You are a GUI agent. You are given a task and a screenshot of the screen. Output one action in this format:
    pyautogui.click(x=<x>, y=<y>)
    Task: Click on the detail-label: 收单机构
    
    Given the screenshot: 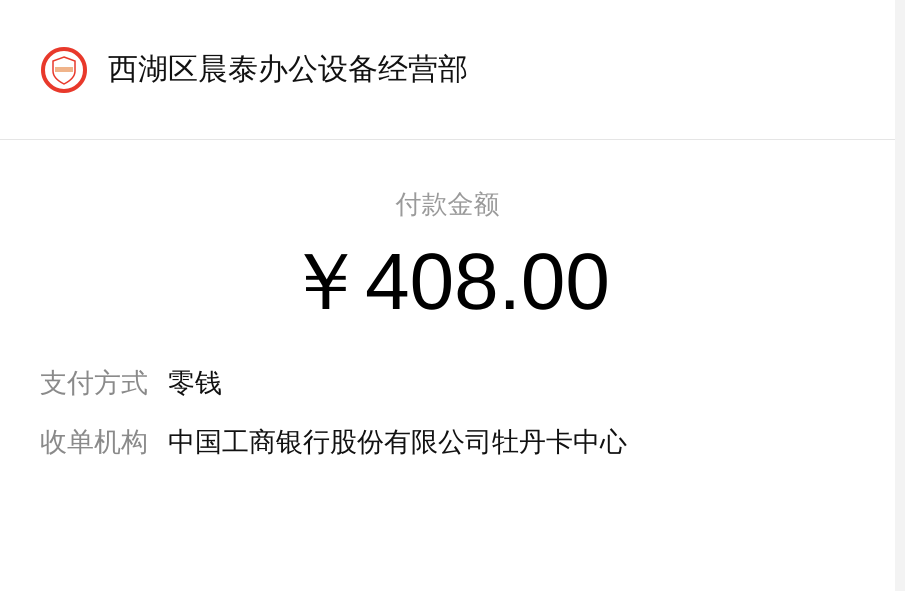 What is the action you would take?
    pyautogui.click(x=94, y=442)
    